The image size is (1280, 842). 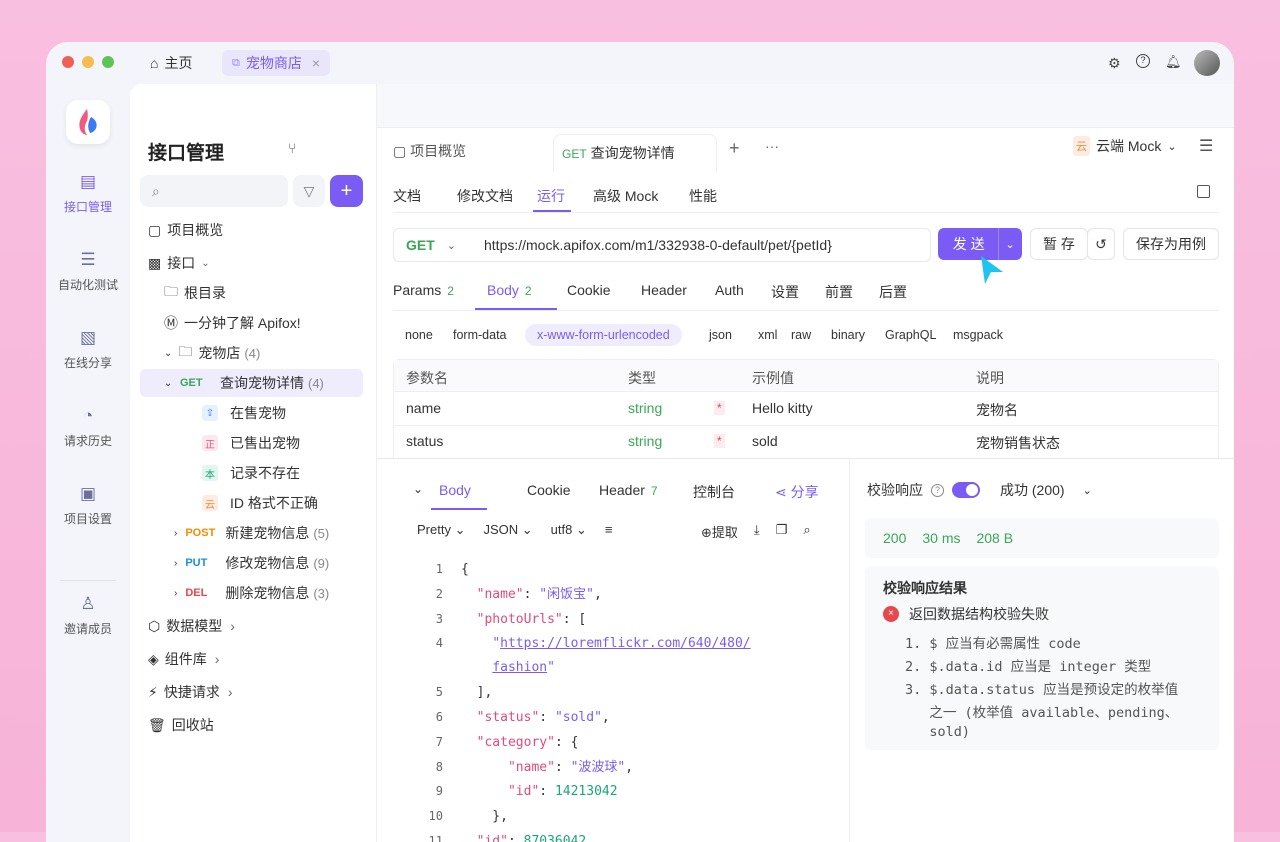 I want to click on tree-item-root: 🗀︎ 根目录, so click(x=253, y=293).